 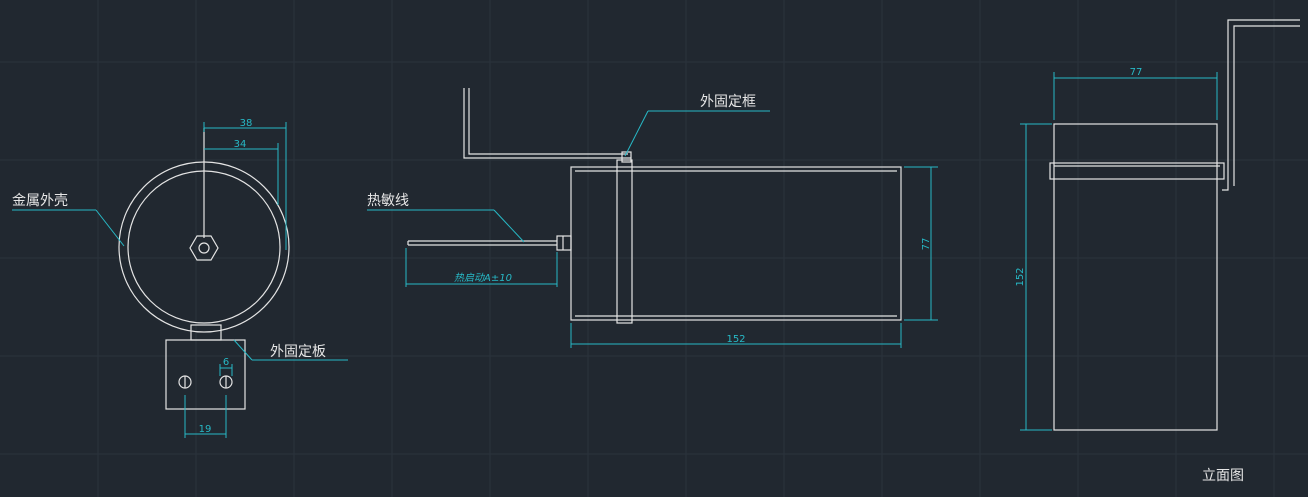 I want to click on label-fixing-frame: 外固定框, so click(x=728, y=102).